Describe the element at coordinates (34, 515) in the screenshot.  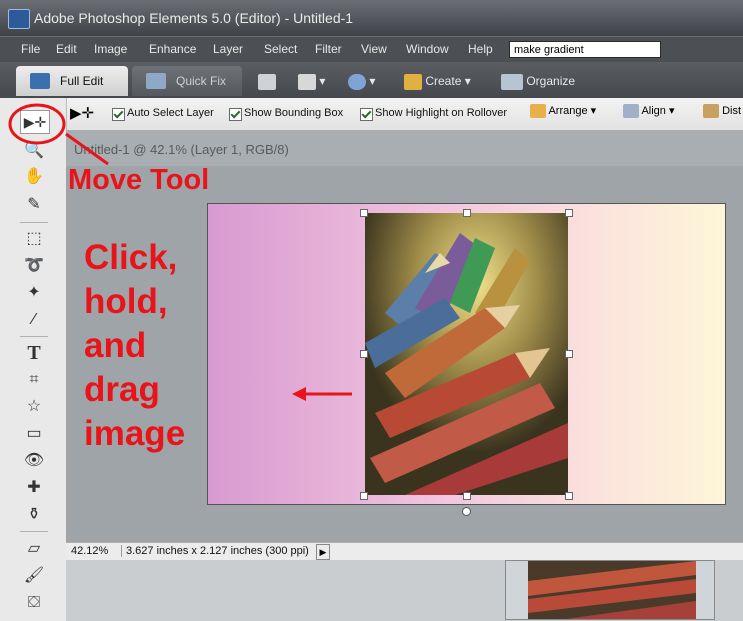
I see `clone-stamp-tool-icon: ⚱` at that location.